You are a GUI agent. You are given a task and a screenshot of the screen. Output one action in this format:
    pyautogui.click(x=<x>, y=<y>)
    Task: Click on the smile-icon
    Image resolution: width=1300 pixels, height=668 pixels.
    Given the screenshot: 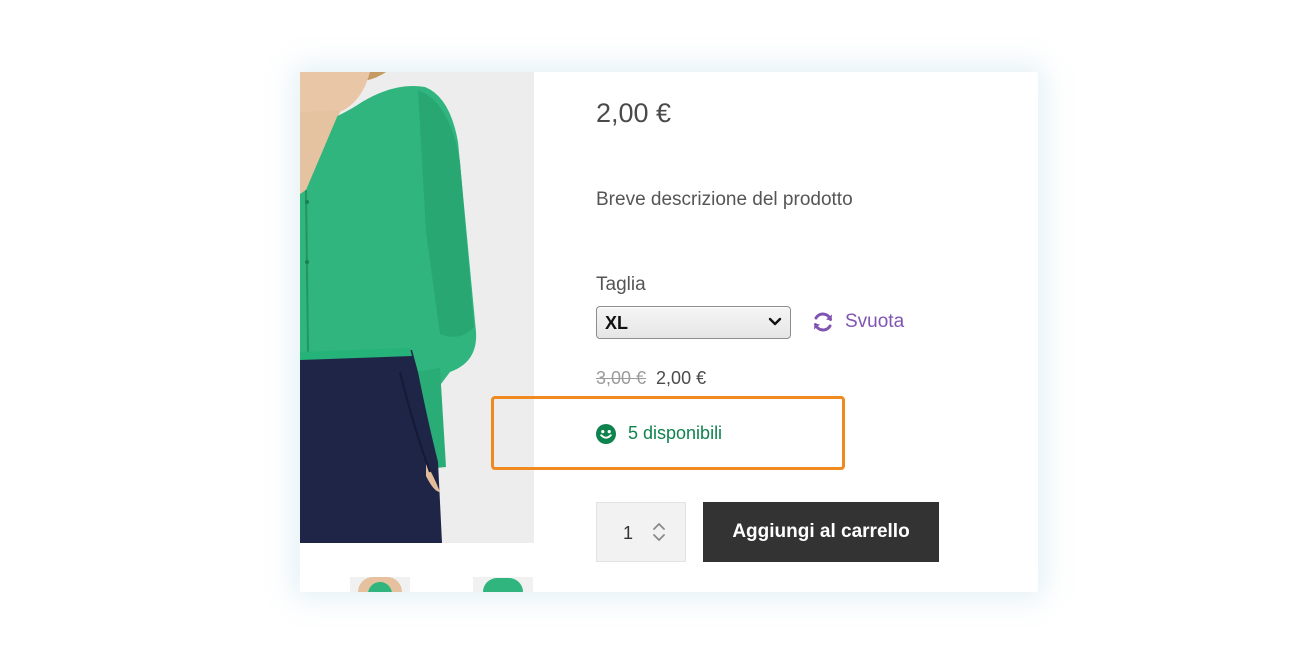 What is the action you would take?
    pyautogui.click(x=606, y=433)
    